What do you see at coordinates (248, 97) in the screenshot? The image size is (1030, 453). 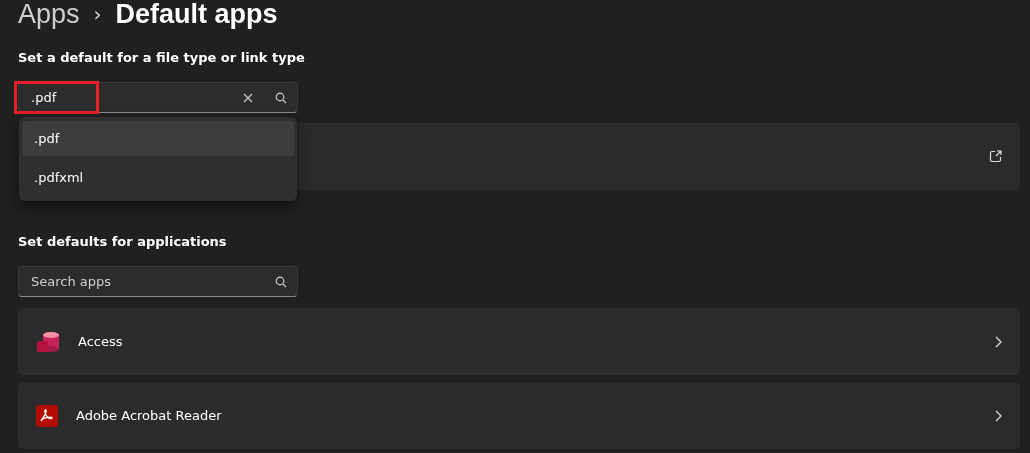 I see `close-icon` at bounding box center [248, 97].